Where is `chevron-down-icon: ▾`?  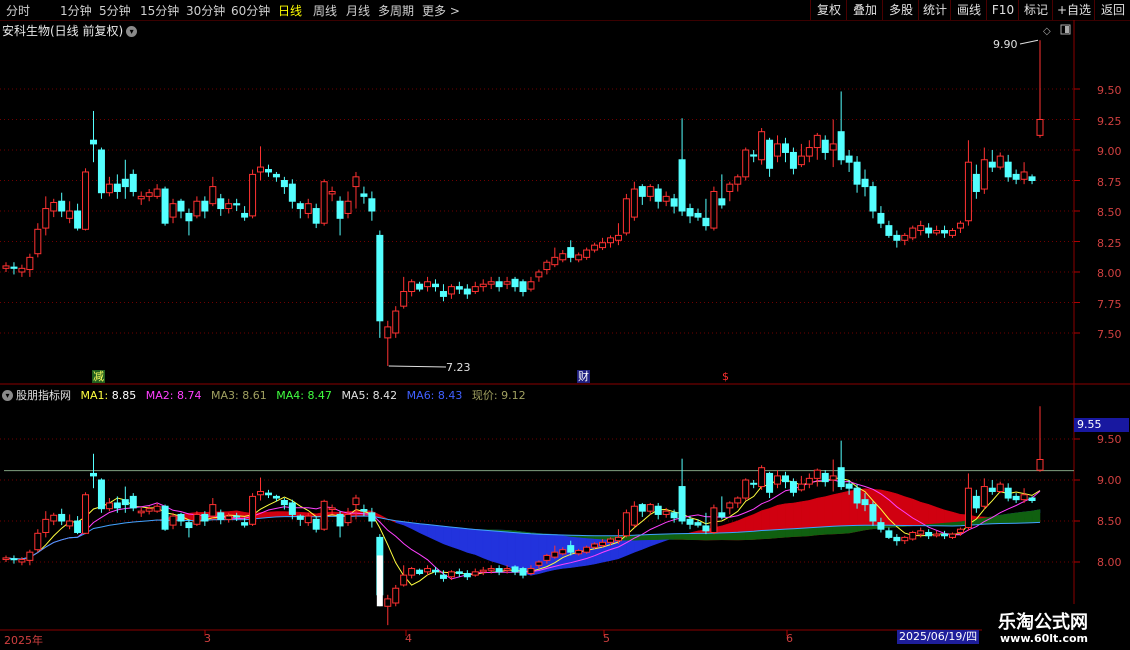
chevron-down-icon: ▾ is located at coordinates (7, 395).